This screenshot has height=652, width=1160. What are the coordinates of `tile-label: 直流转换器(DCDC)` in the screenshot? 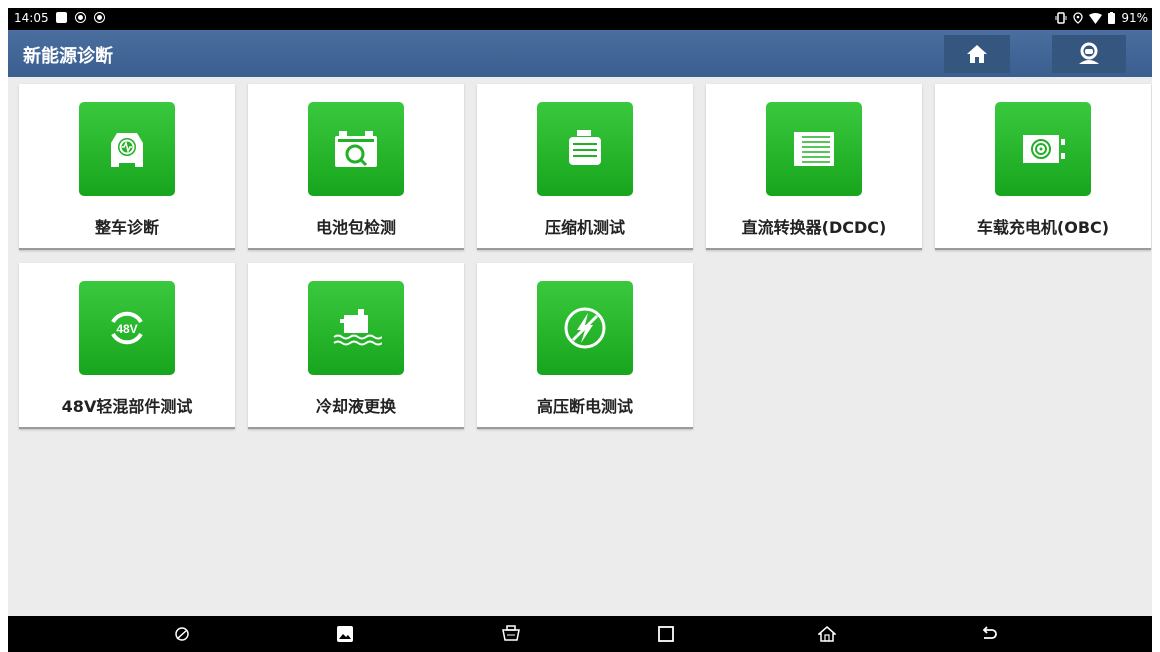 It's located at (814, 227).